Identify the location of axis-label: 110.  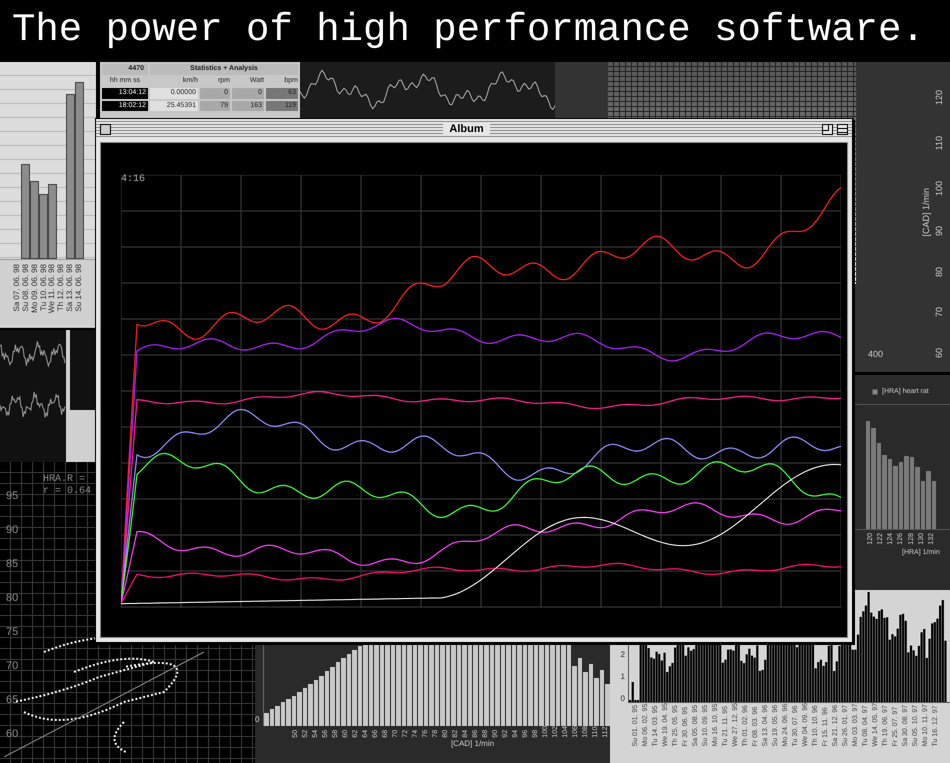
(939, 143).